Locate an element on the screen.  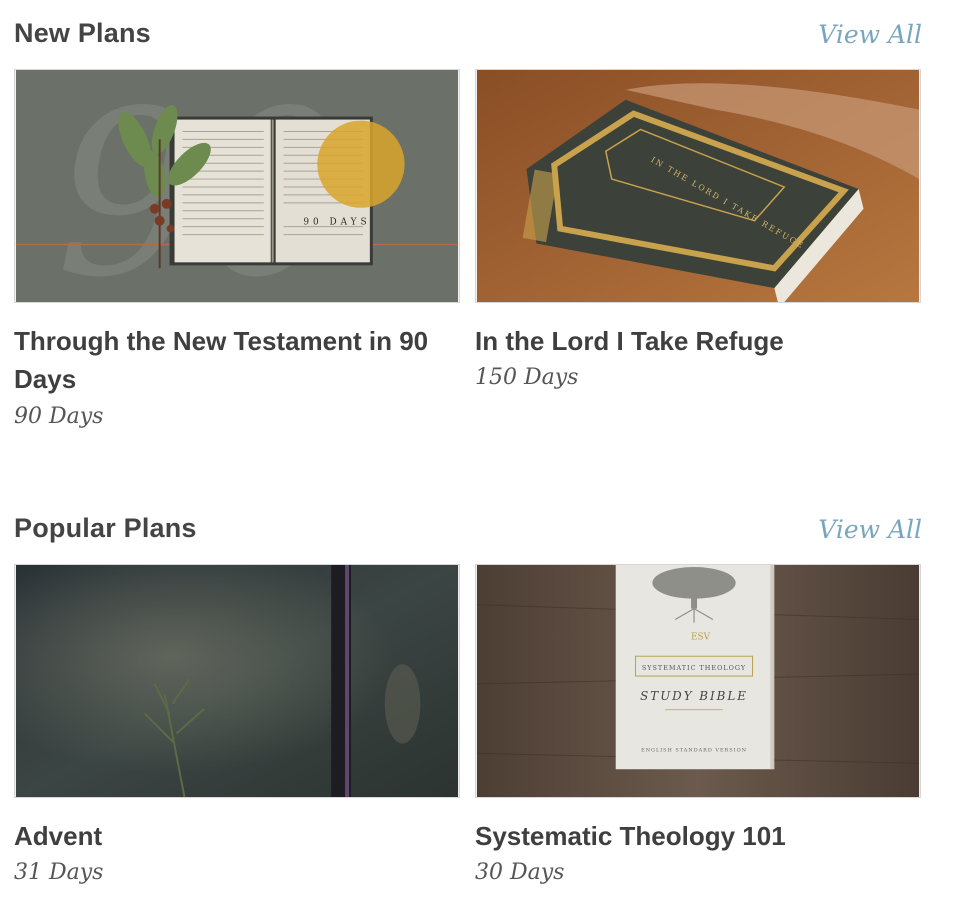
plan-title: Systematic Theology 101 is located at coordinates (695, 836).